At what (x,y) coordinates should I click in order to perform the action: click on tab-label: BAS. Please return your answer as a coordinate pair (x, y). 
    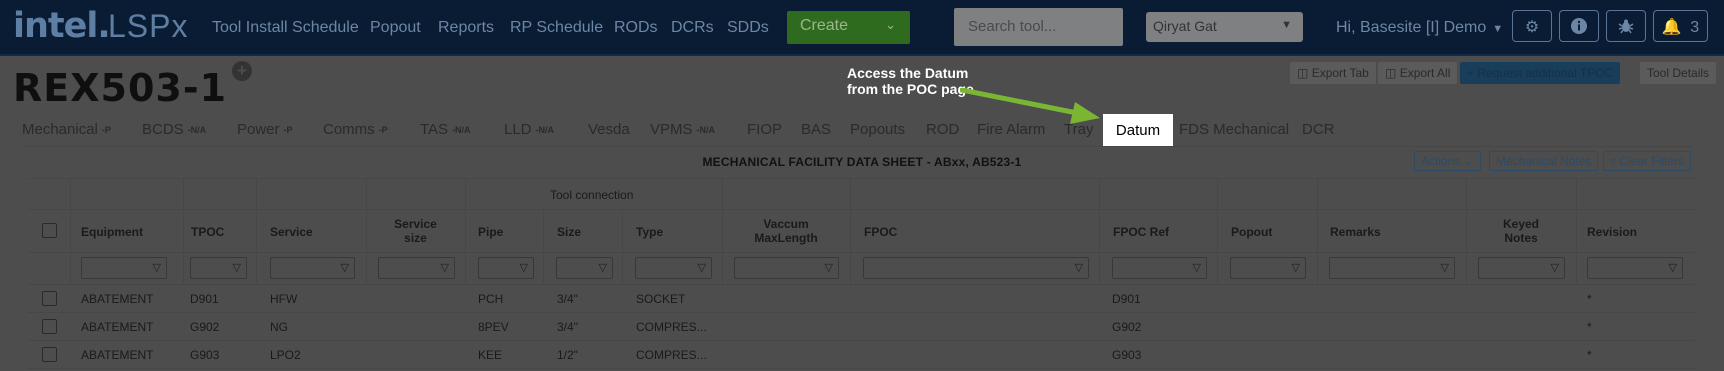
    Looking at the image, I should click on (816, 129).